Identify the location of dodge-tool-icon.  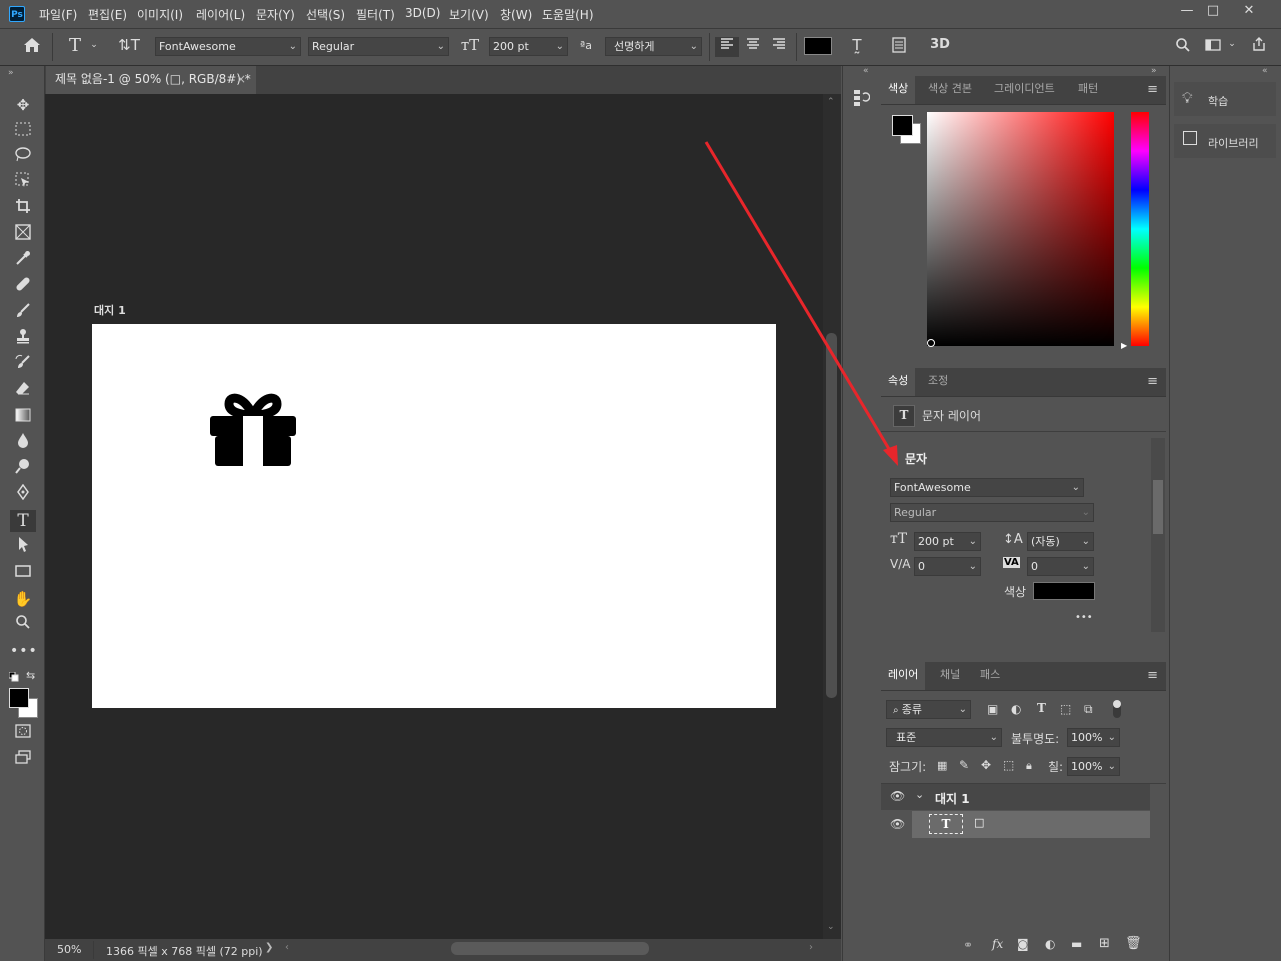
(23, 469).